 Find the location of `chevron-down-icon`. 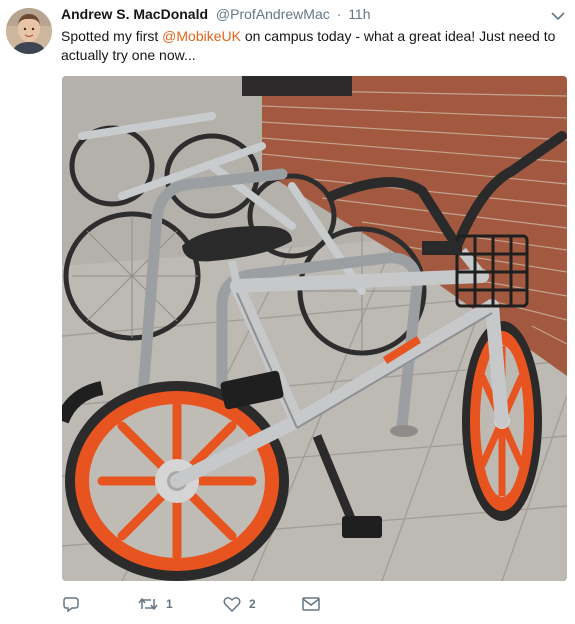

chevron-down-icon is located at coordinates (558, 14).